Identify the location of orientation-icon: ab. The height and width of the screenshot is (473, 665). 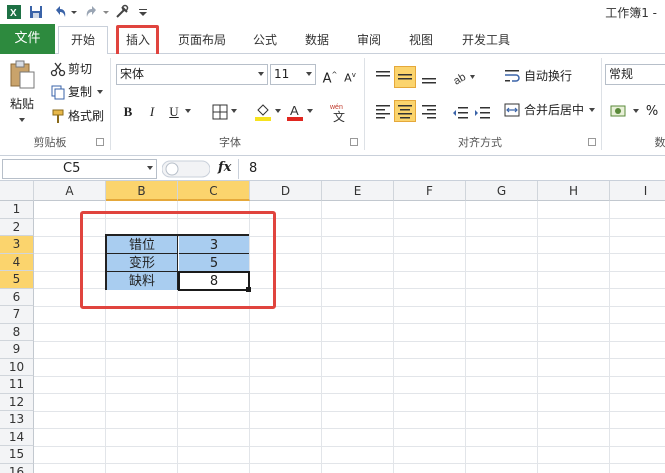
(464, 77).